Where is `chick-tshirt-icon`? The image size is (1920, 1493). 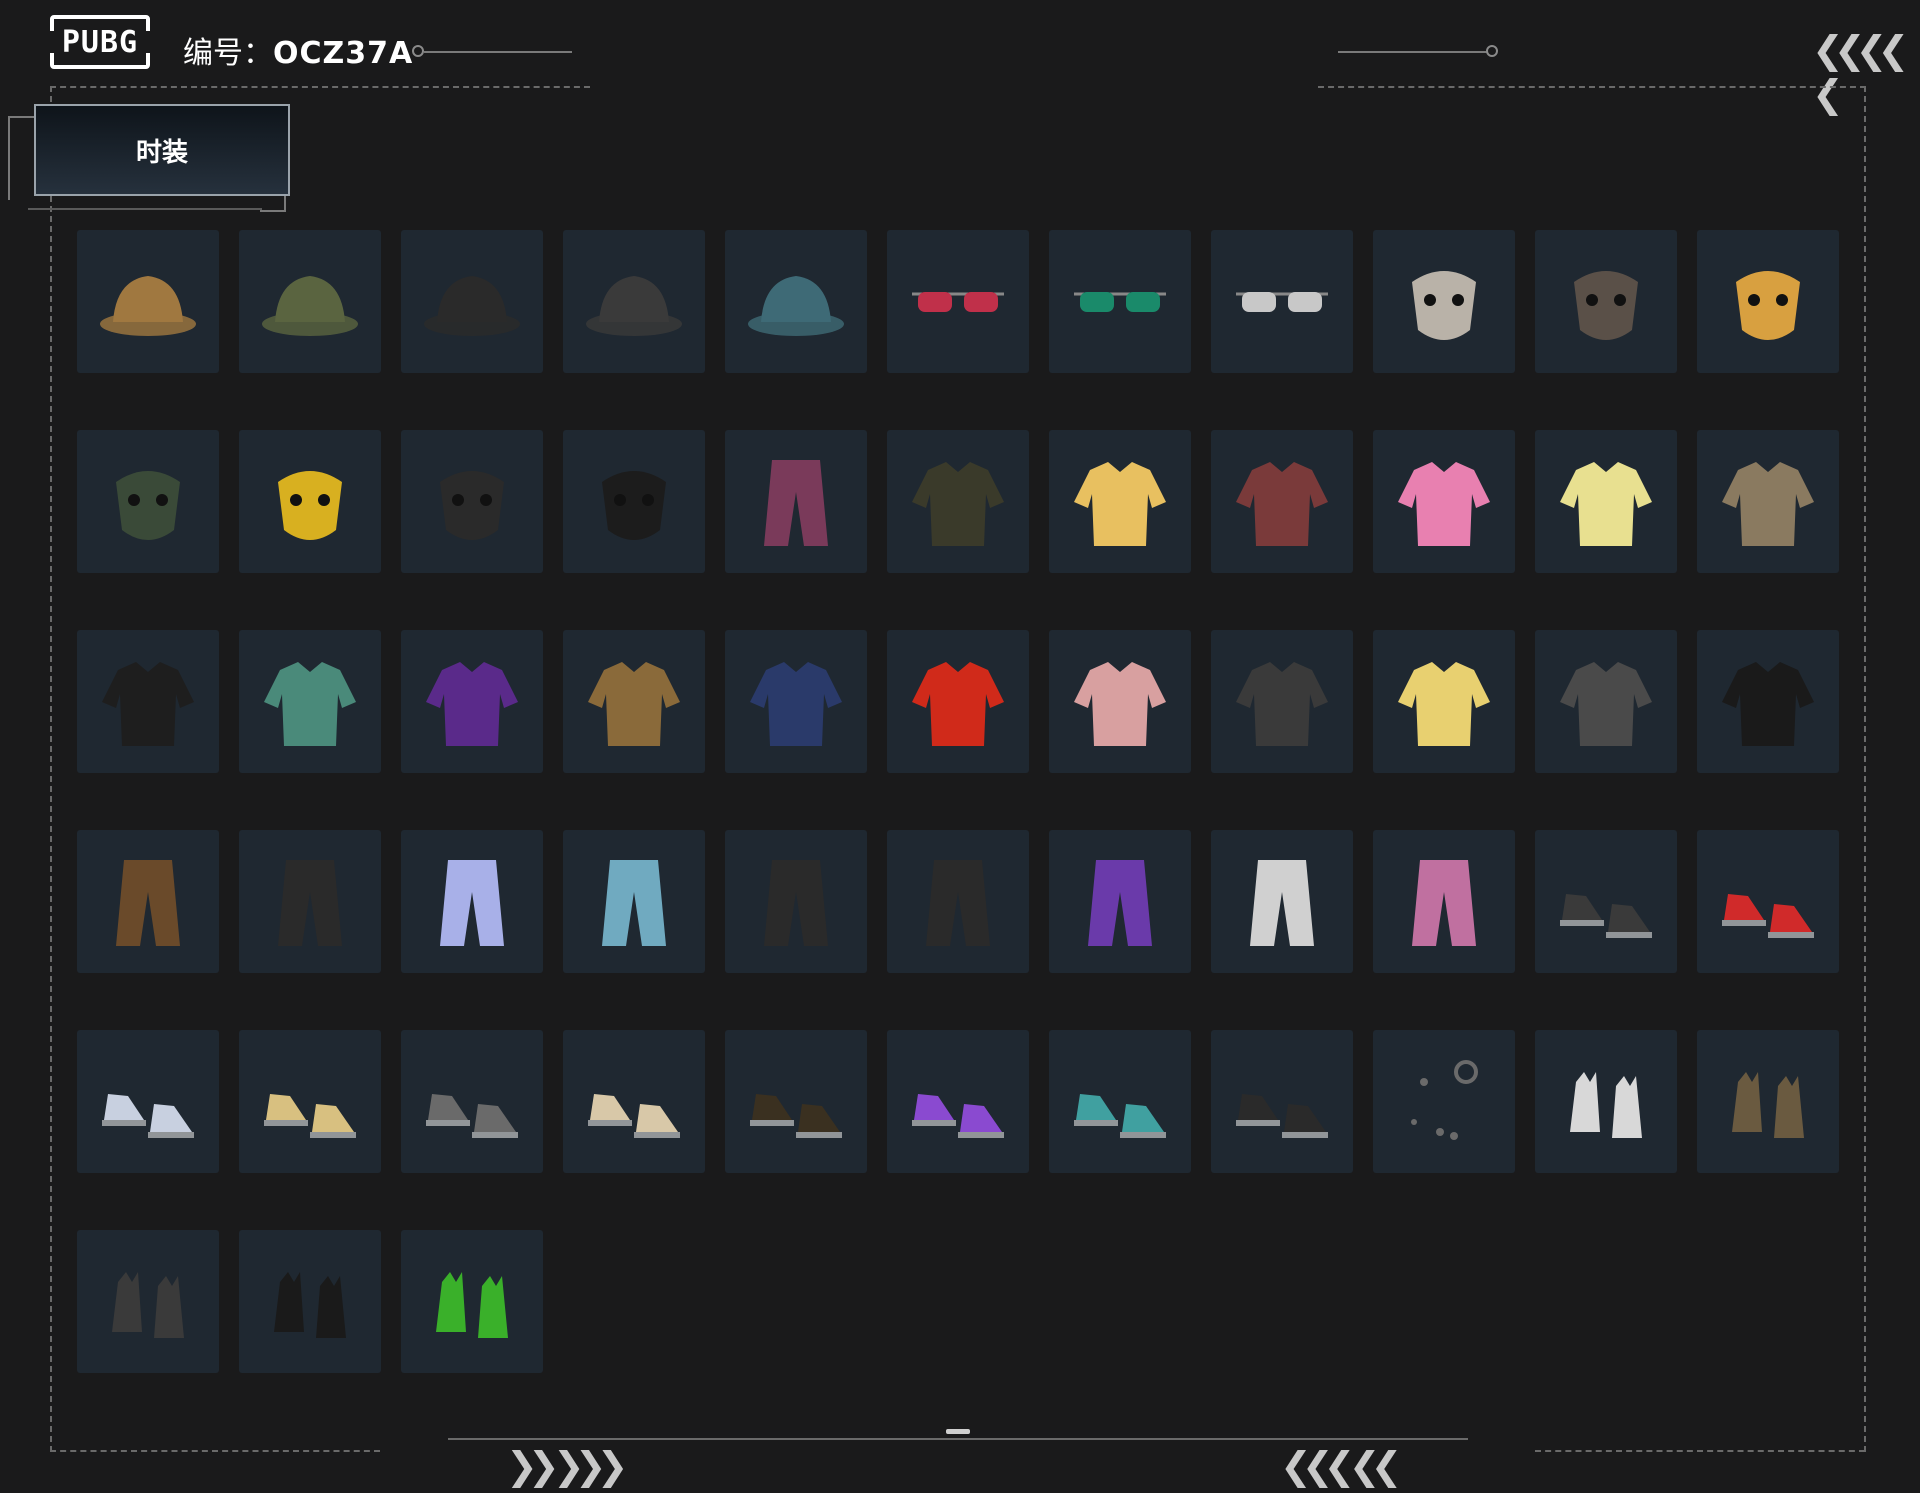
chick-tshirt-icon is located at coordinates (1606, 503).